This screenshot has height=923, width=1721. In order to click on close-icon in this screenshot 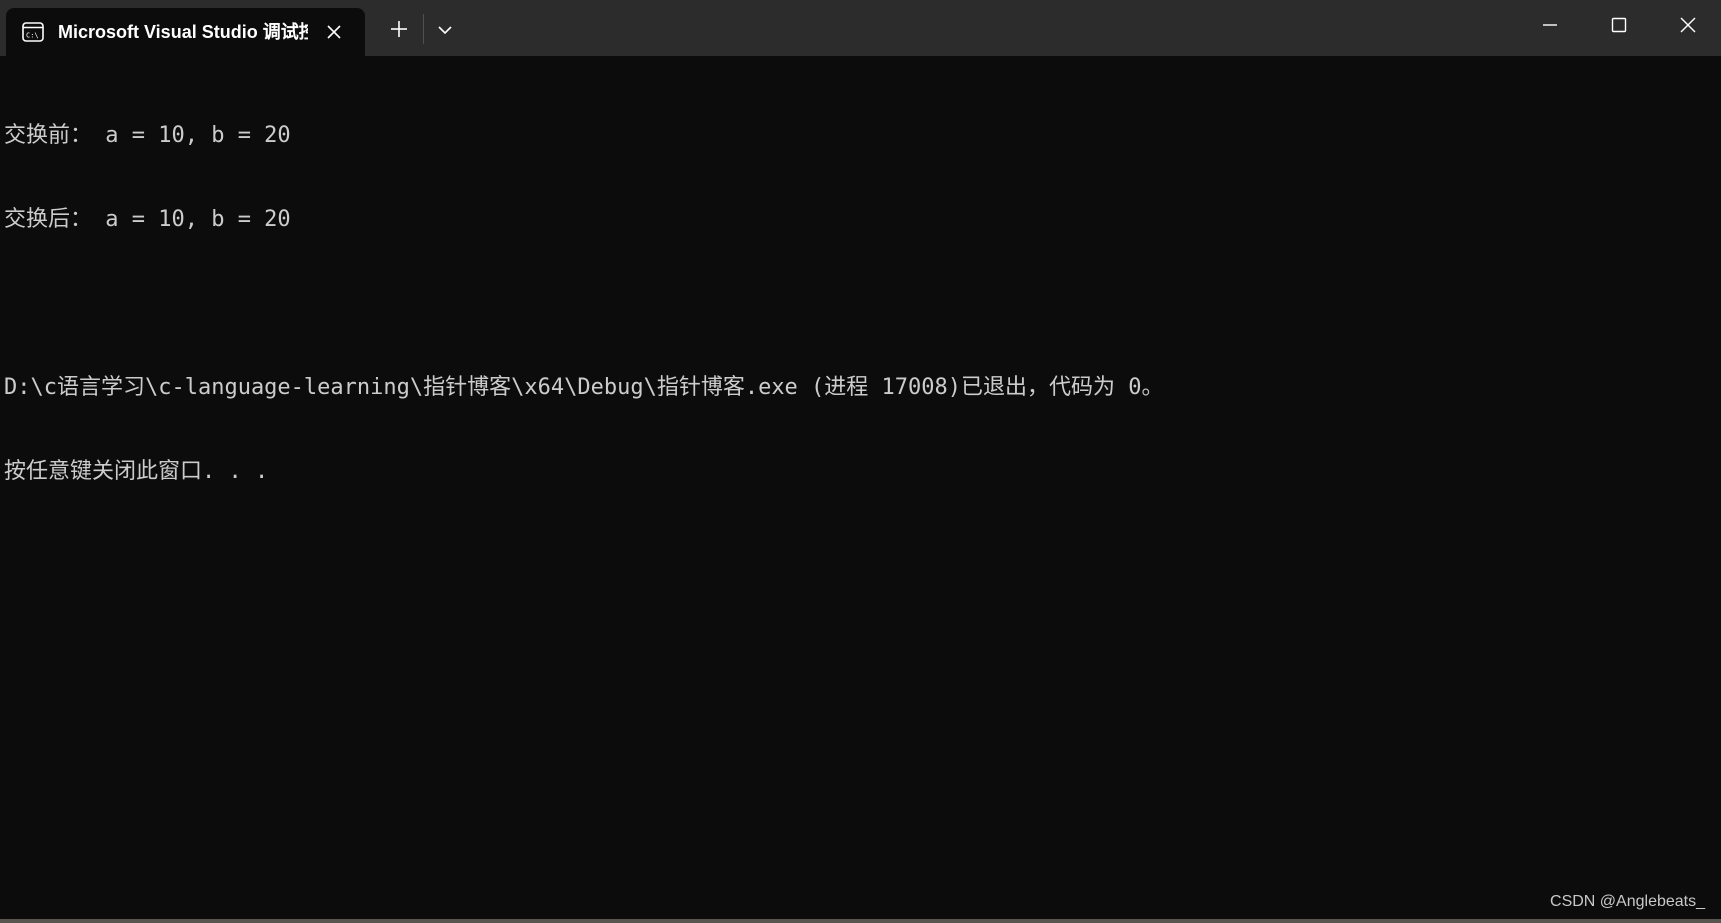, I will do `click(1688, 25)`.